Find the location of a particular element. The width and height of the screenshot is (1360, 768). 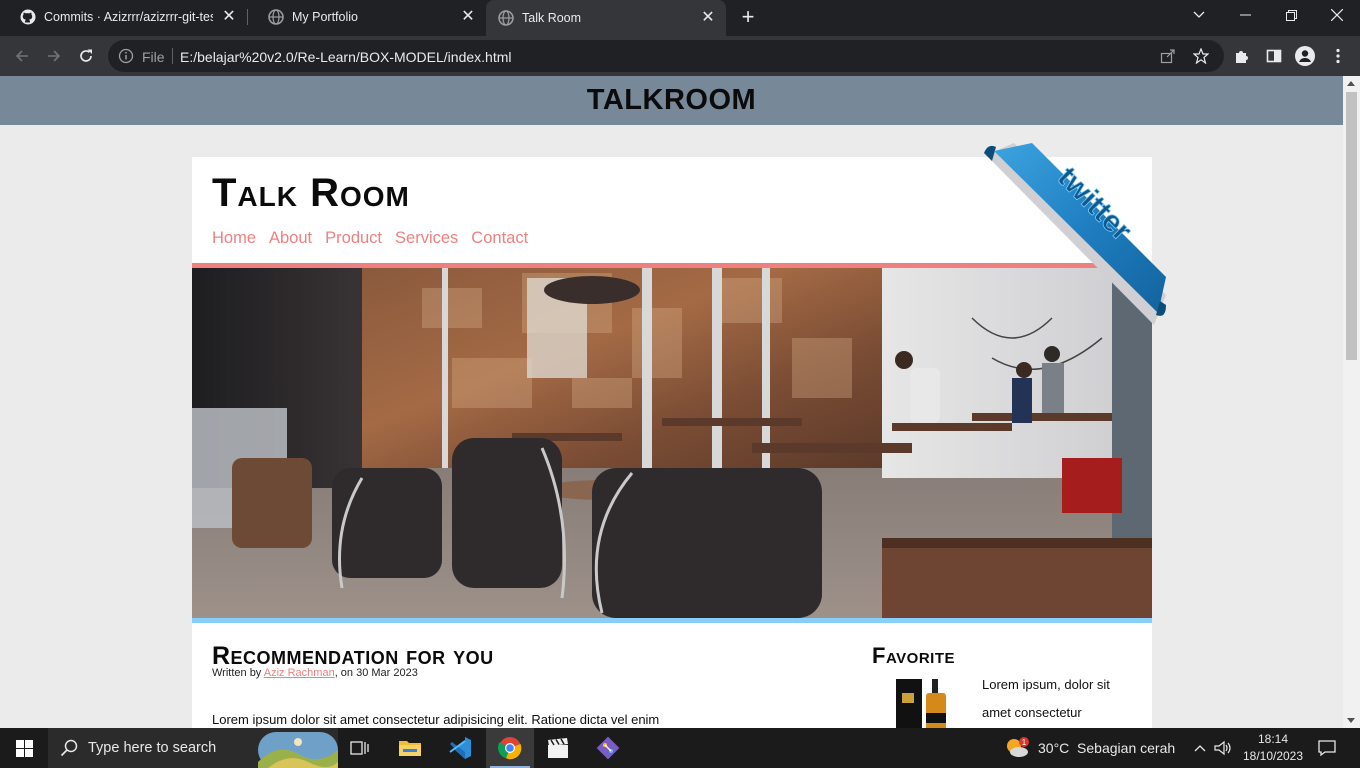

reload-button is located at coordinates (86, 56).